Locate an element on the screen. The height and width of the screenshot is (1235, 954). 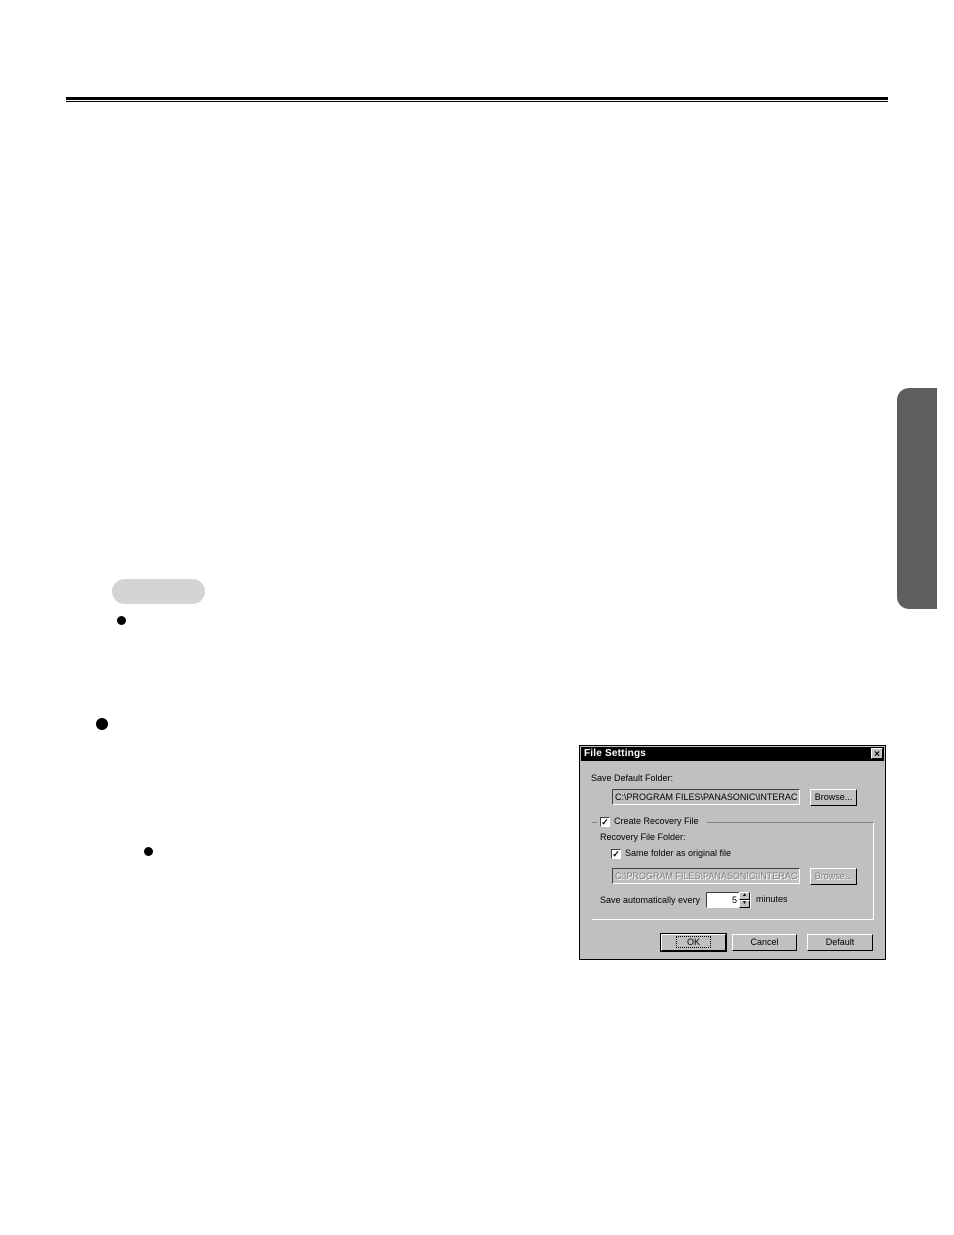
header-rule-thin is located at coordinates (477, 101).